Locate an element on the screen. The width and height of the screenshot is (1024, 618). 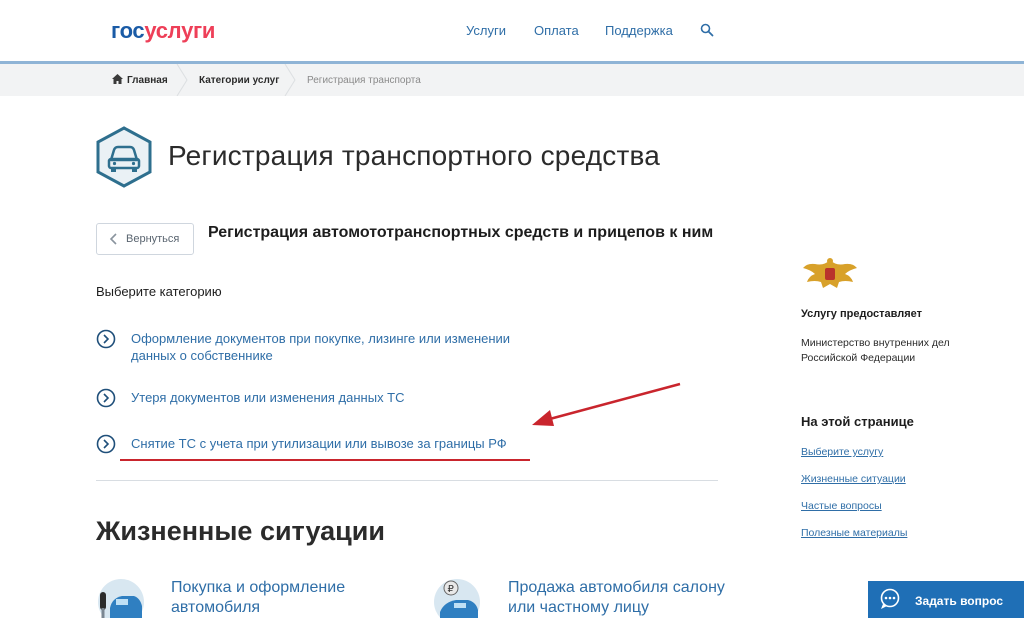
breadcrumb-categories: Категории услуг is located at coordinates (239, 80).